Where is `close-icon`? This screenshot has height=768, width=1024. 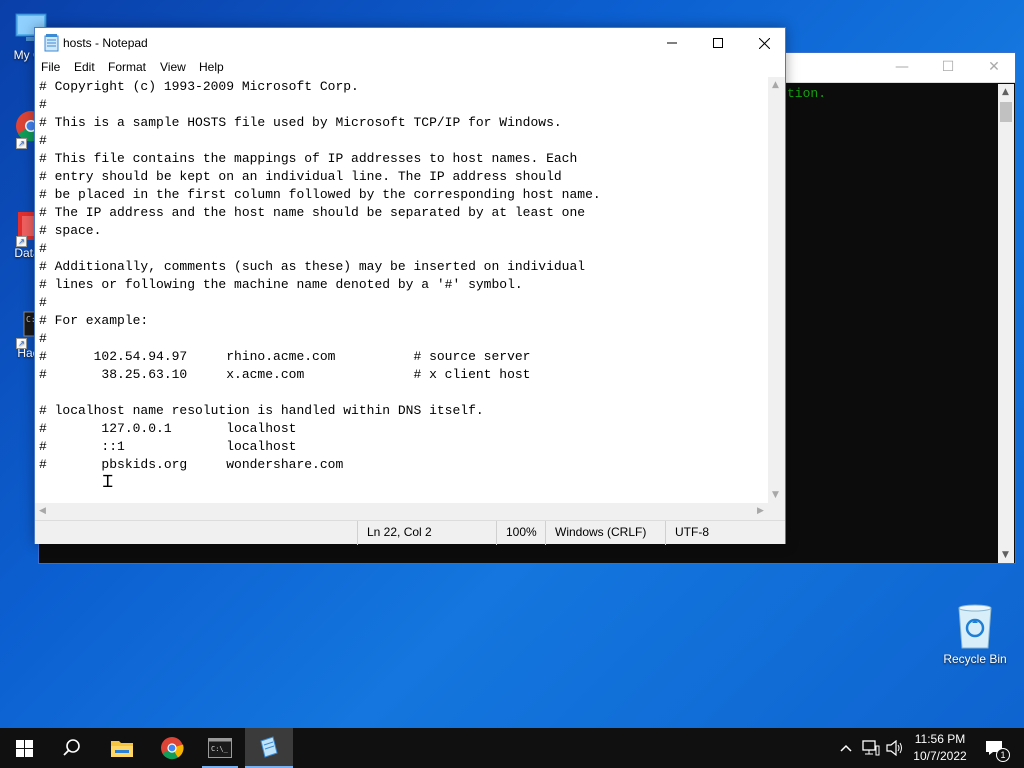
close-icon is located at coordinates (764, 43).